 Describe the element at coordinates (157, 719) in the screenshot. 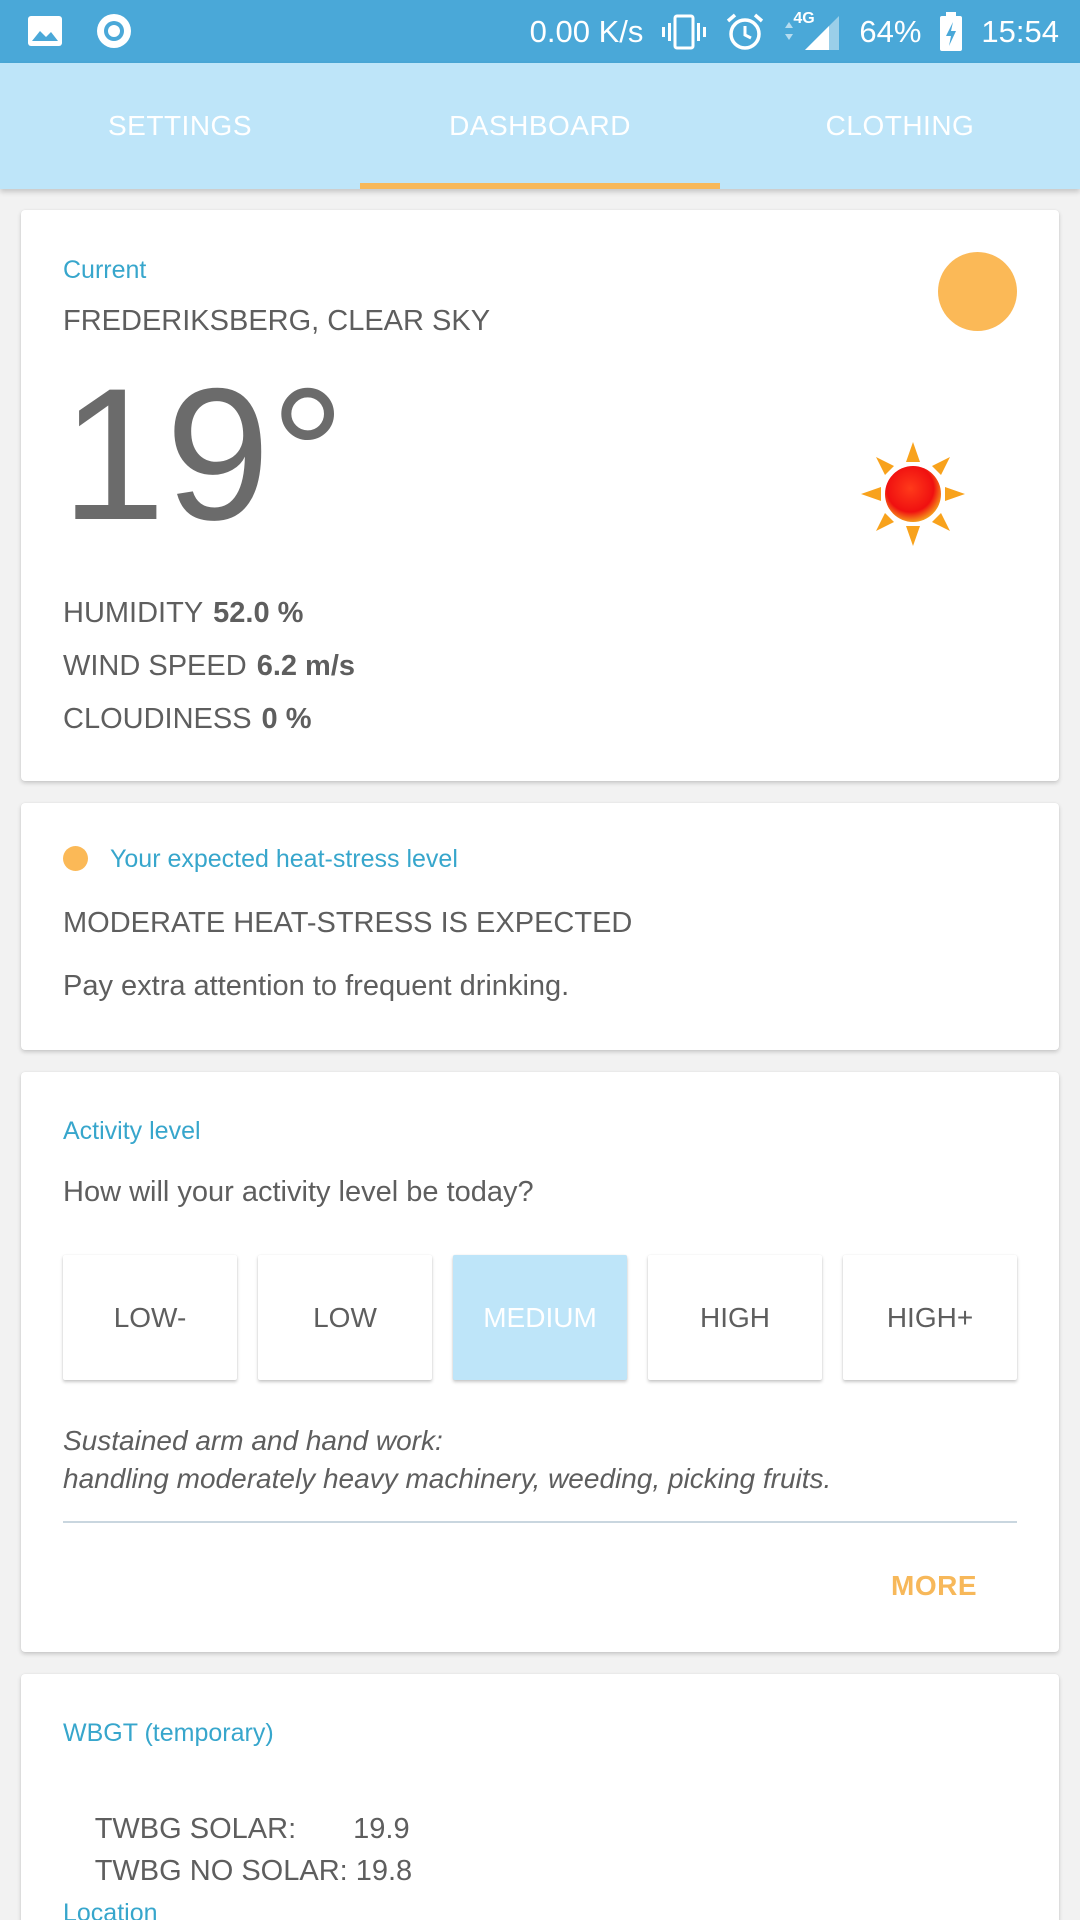

I see `cloudiness-label: CLOUDINESS` at that location.